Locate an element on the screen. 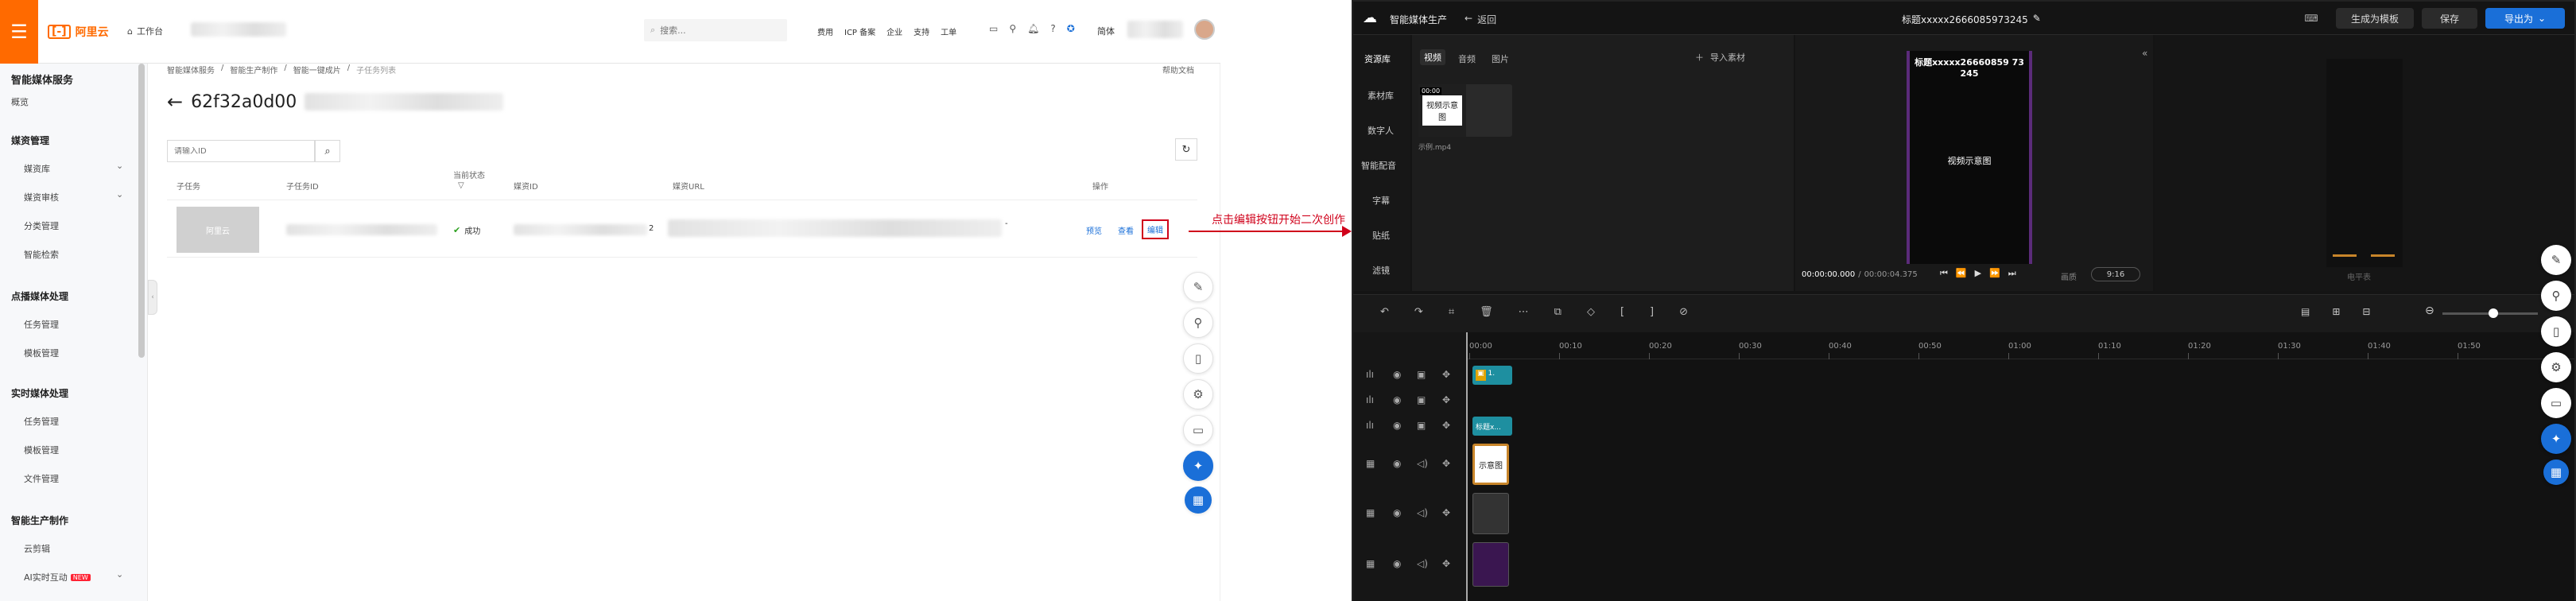 Image resolution: width=2576 pixels, height=601 pixels. media-url-blurred is located at coordinates (835, 228).